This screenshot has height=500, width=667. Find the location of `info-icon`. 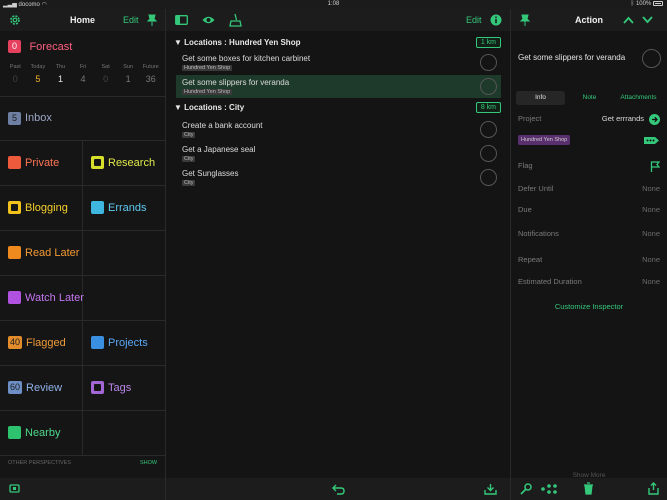

info-icon is located at coordinates (496, 20).